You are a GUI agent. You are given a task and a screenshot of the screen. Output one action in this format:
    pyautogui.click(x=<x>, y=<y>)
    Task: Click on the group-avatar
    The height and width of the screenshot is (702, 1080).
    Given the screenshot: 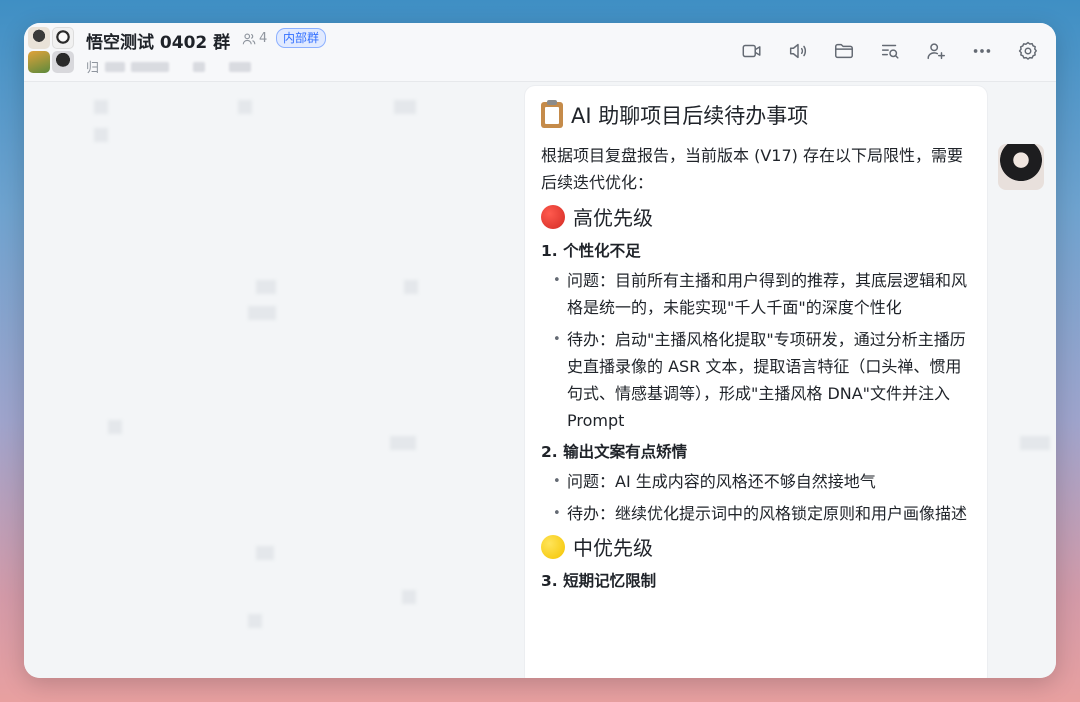 What is the action you would take?
    pyautogui.click(x=52, y=51)
    